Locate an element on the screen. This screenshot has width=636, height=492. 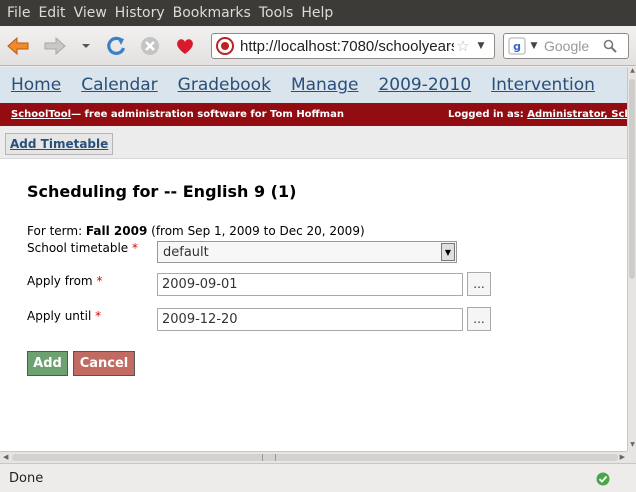
stop-icon is located at coordinates (150, 46).